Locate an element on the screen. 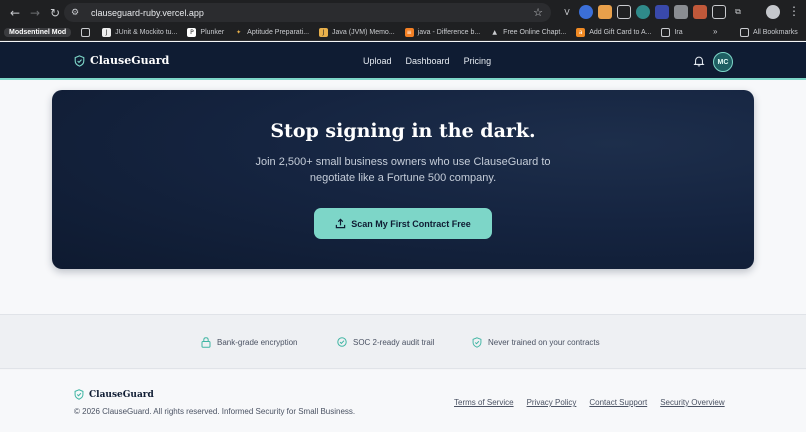 This screenshot has width=806, height=432. trust-item-encryption: Bank-grade encryption is located at coordinates (249, 342).